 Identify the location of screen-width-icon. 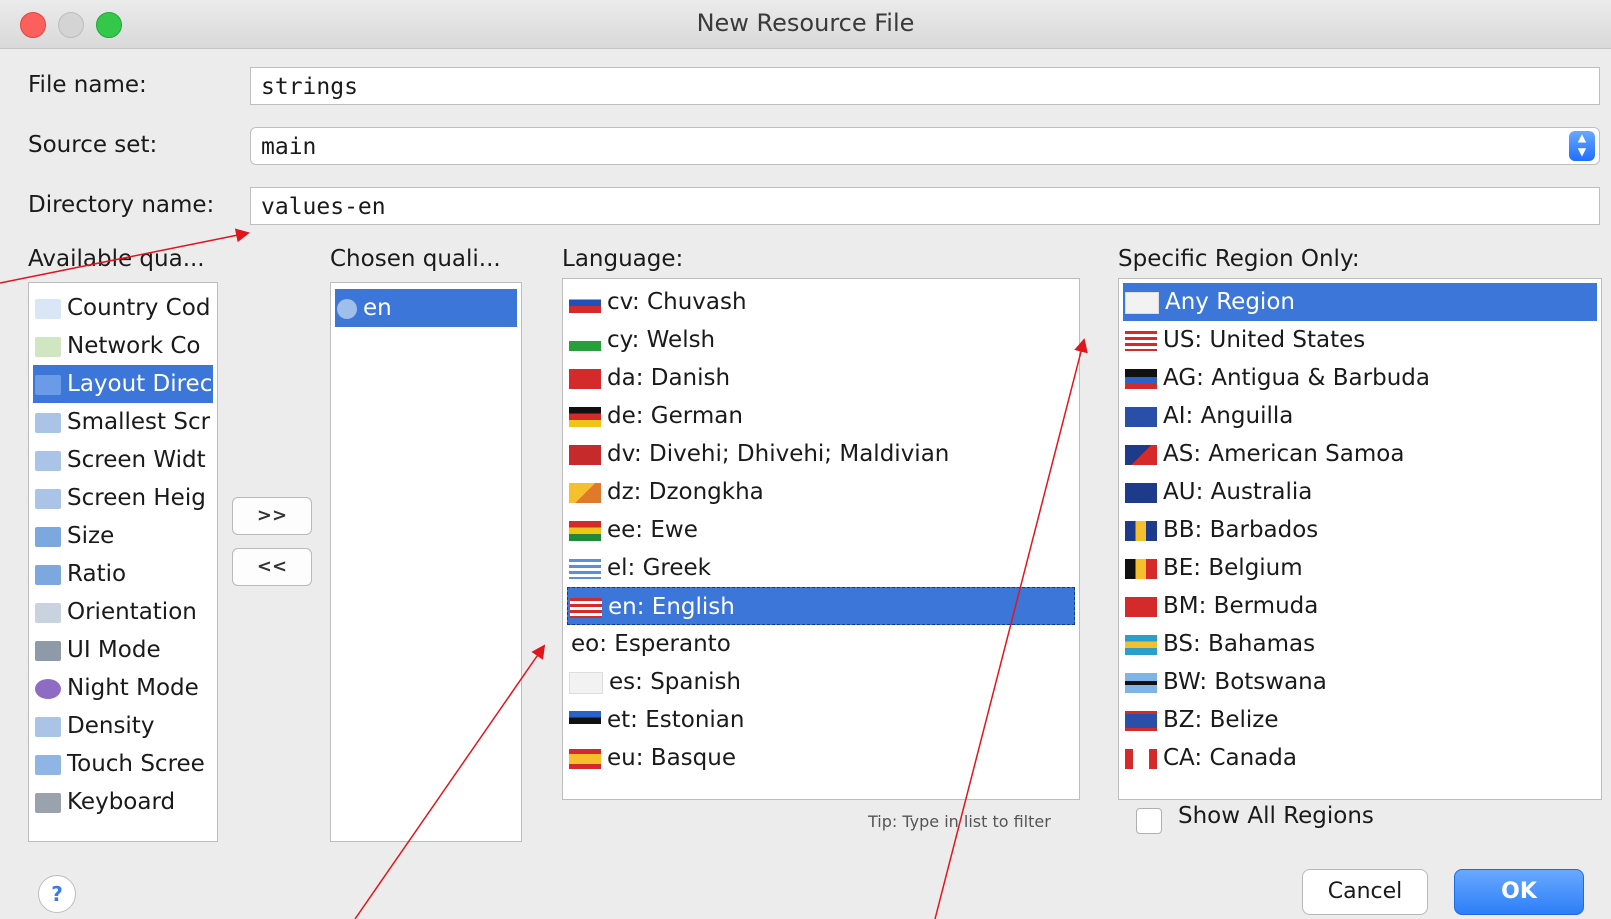
(48, 460).